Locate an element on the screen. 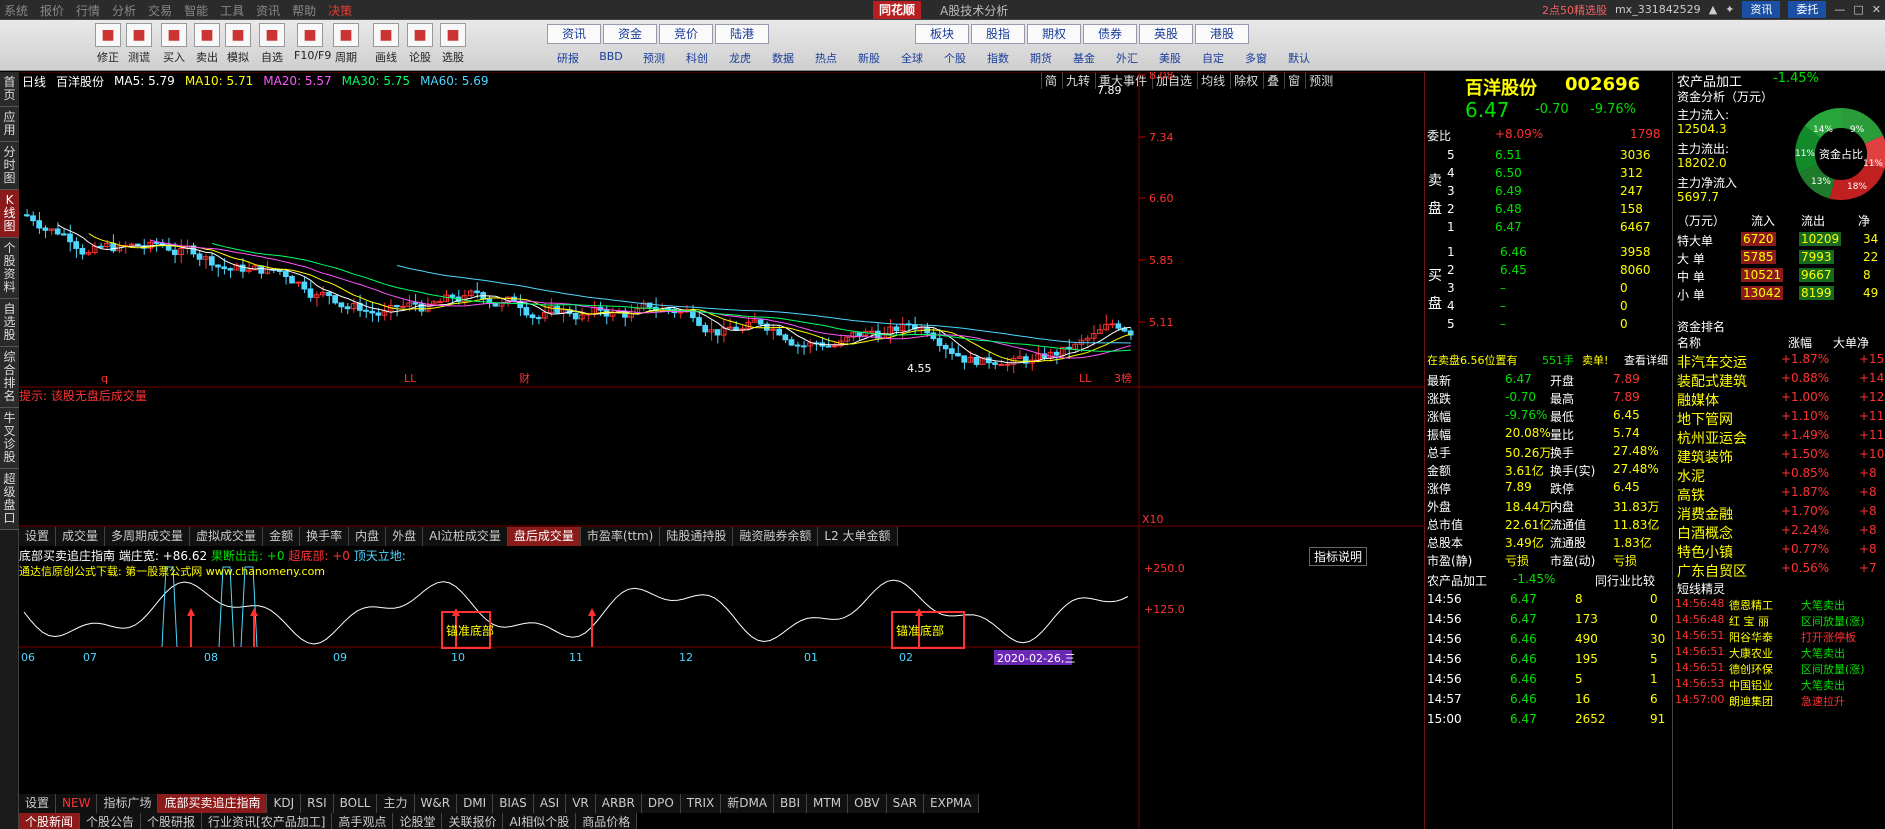 The height and width of the screenshot is (829, 1885). indicator-tab-10: BIAS is located at coordinates (513, 803).